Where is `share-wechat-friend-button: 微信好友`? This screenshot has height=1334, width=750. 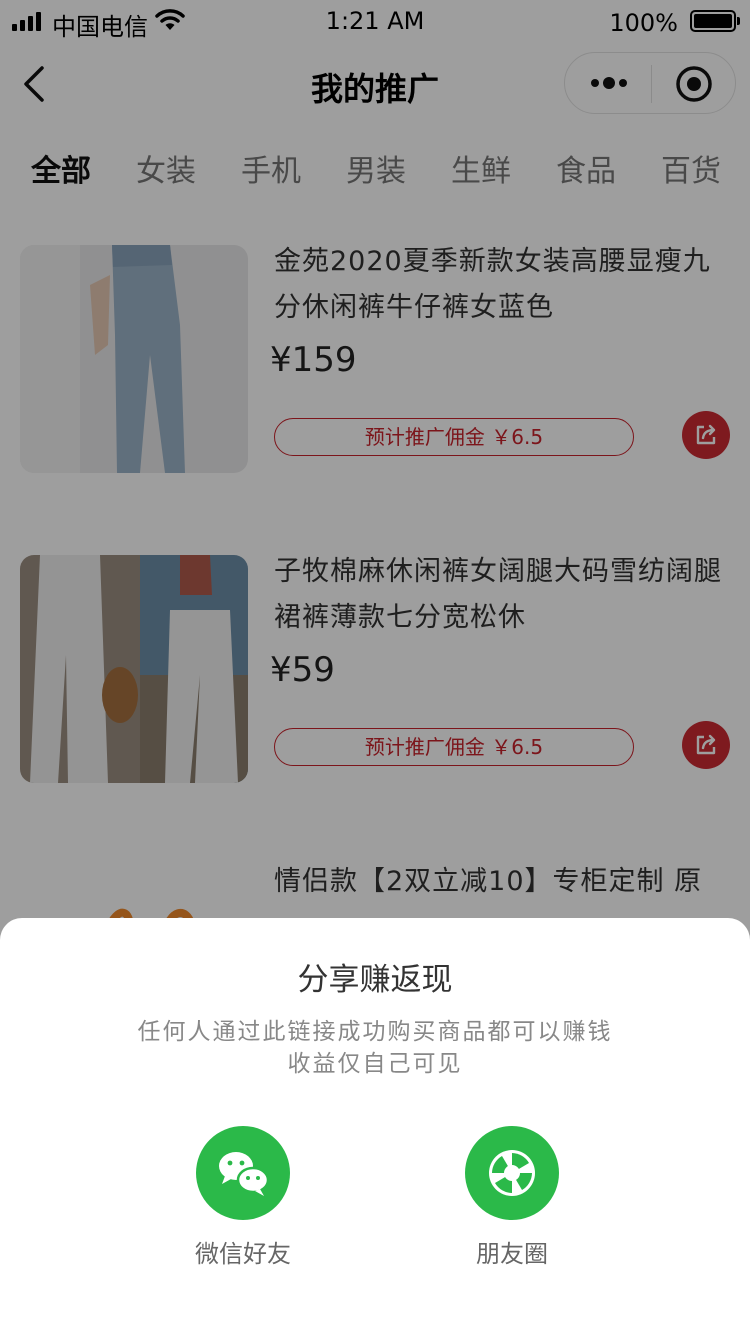
share-wechat-friend-button: 微信好友 is located at coordinates (243, 1201).